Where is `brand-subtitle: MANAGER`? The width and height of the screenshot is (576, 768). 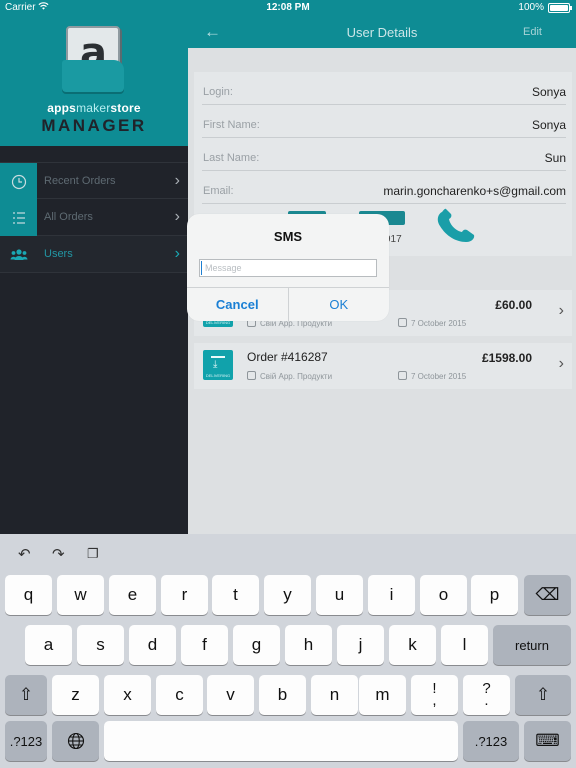
brand-subtitle: MANAGER is located at coordinates (94, 125).